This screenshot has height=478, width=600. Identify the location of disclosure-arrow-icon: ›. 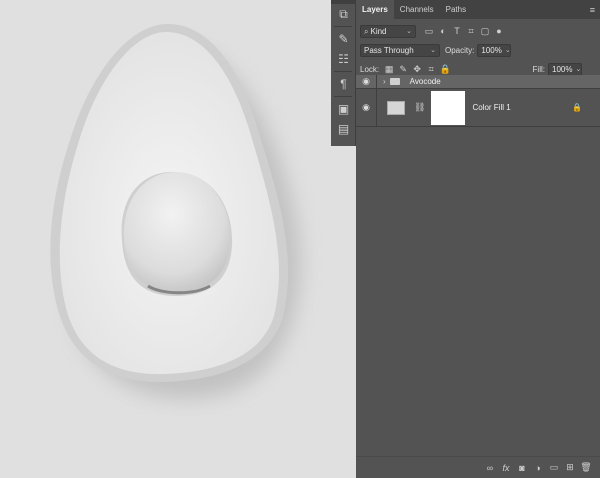
(384, 81).